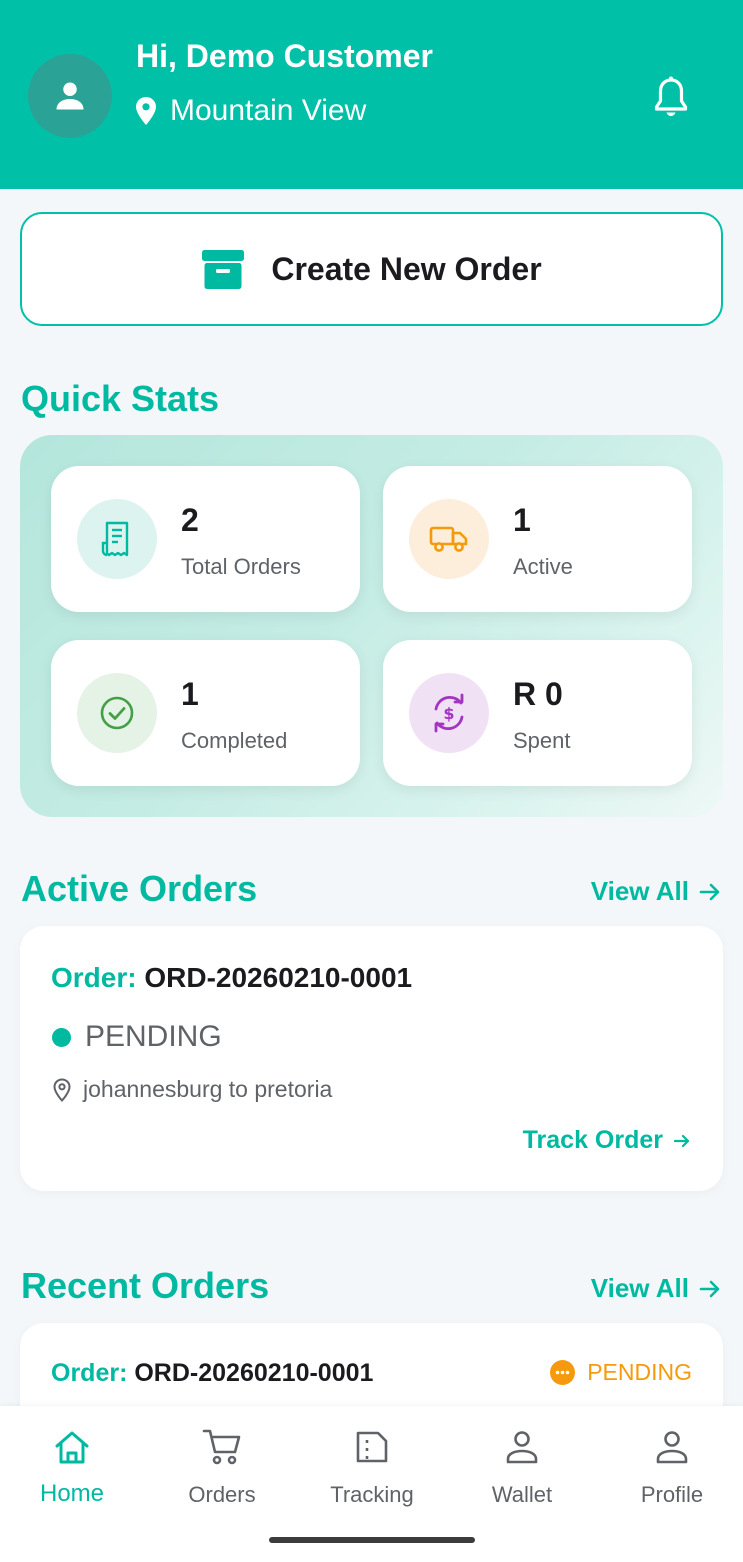 This screenshot has height=1562, width=743. What do you see at coordinates (372, 1471) in the screenshot?
I see `nav-item-tracking: Tracking` at bounding box center [372, 1471].